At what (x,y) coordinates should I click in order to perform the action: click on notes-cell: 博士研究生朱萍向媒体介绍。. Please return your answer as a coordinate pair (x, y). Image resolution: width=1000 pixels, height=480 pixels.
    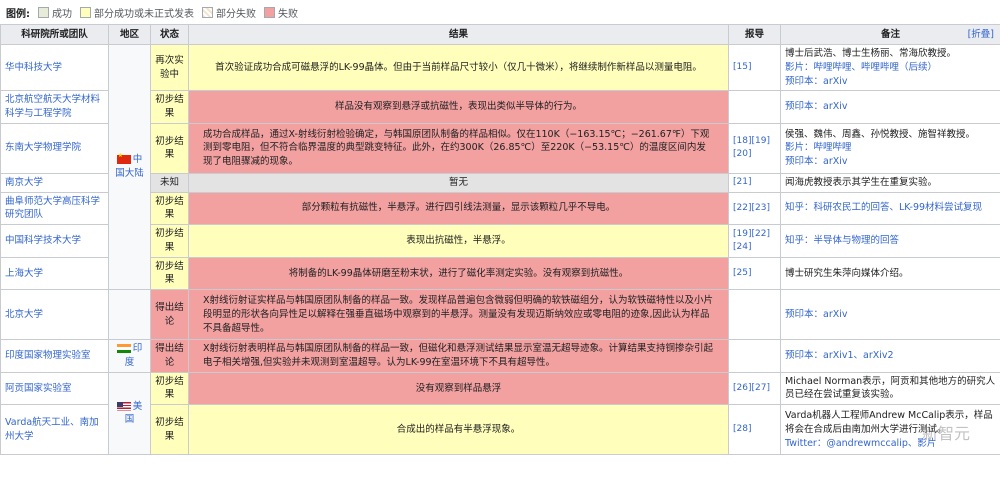
    Looking at the image, I should click on (890, 273).